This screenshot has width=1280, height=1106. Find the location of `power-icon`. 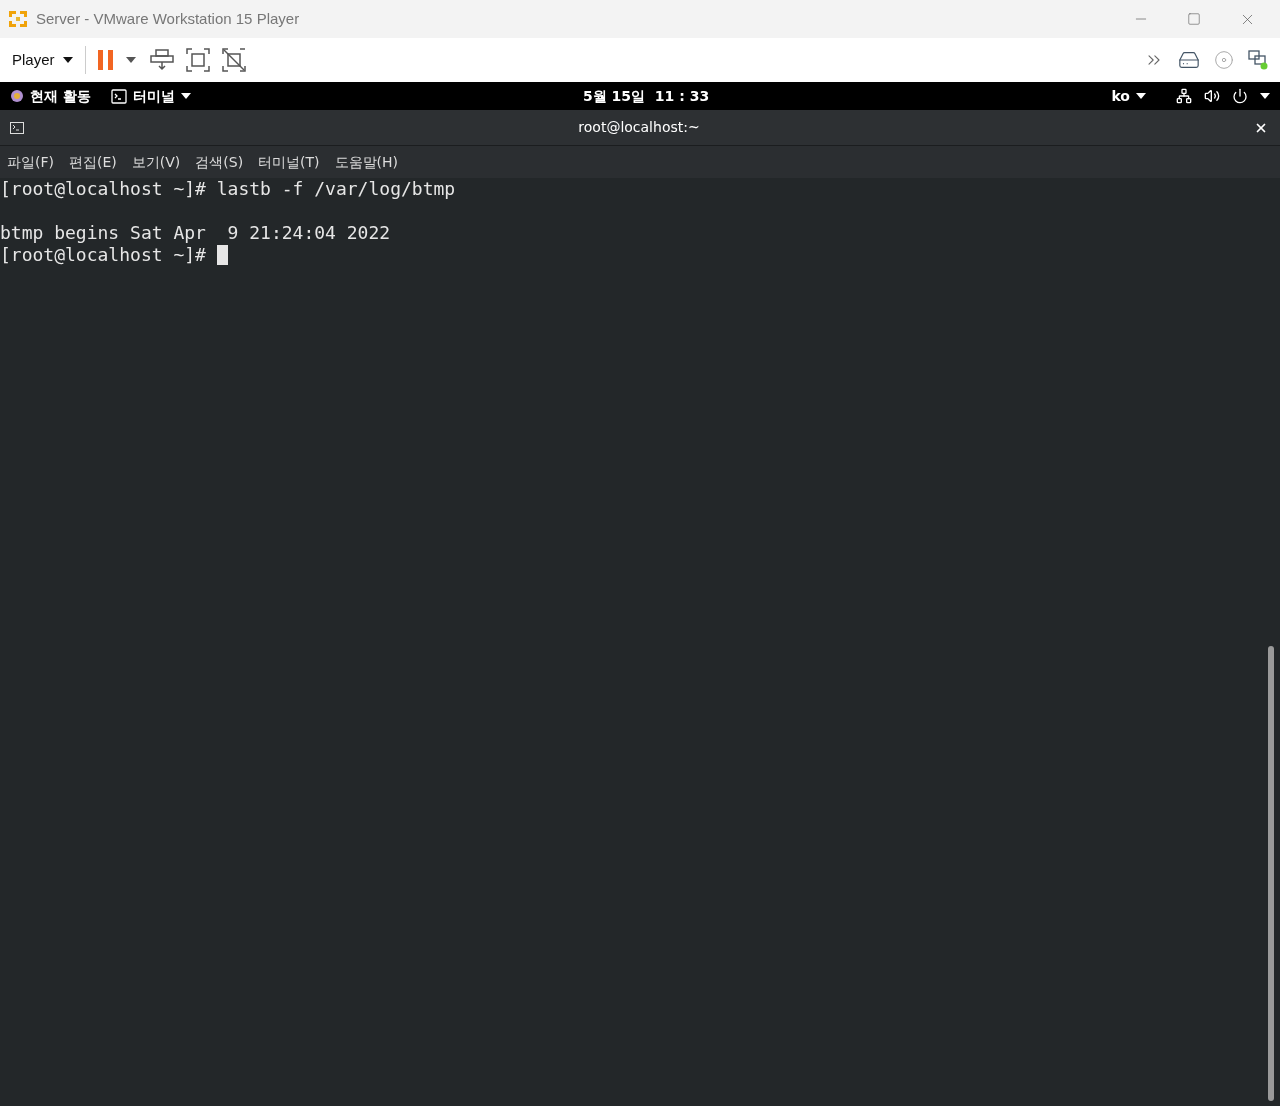

power-icon is located at coordinates (1240, 96).